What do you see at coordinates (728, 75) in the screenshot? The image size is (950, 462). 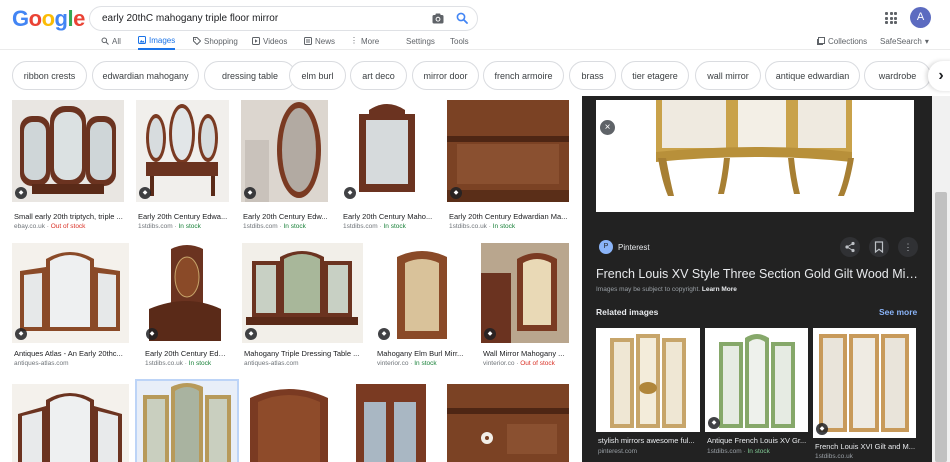 I see `chip: wall mirror` at bounding box center [728, 75].